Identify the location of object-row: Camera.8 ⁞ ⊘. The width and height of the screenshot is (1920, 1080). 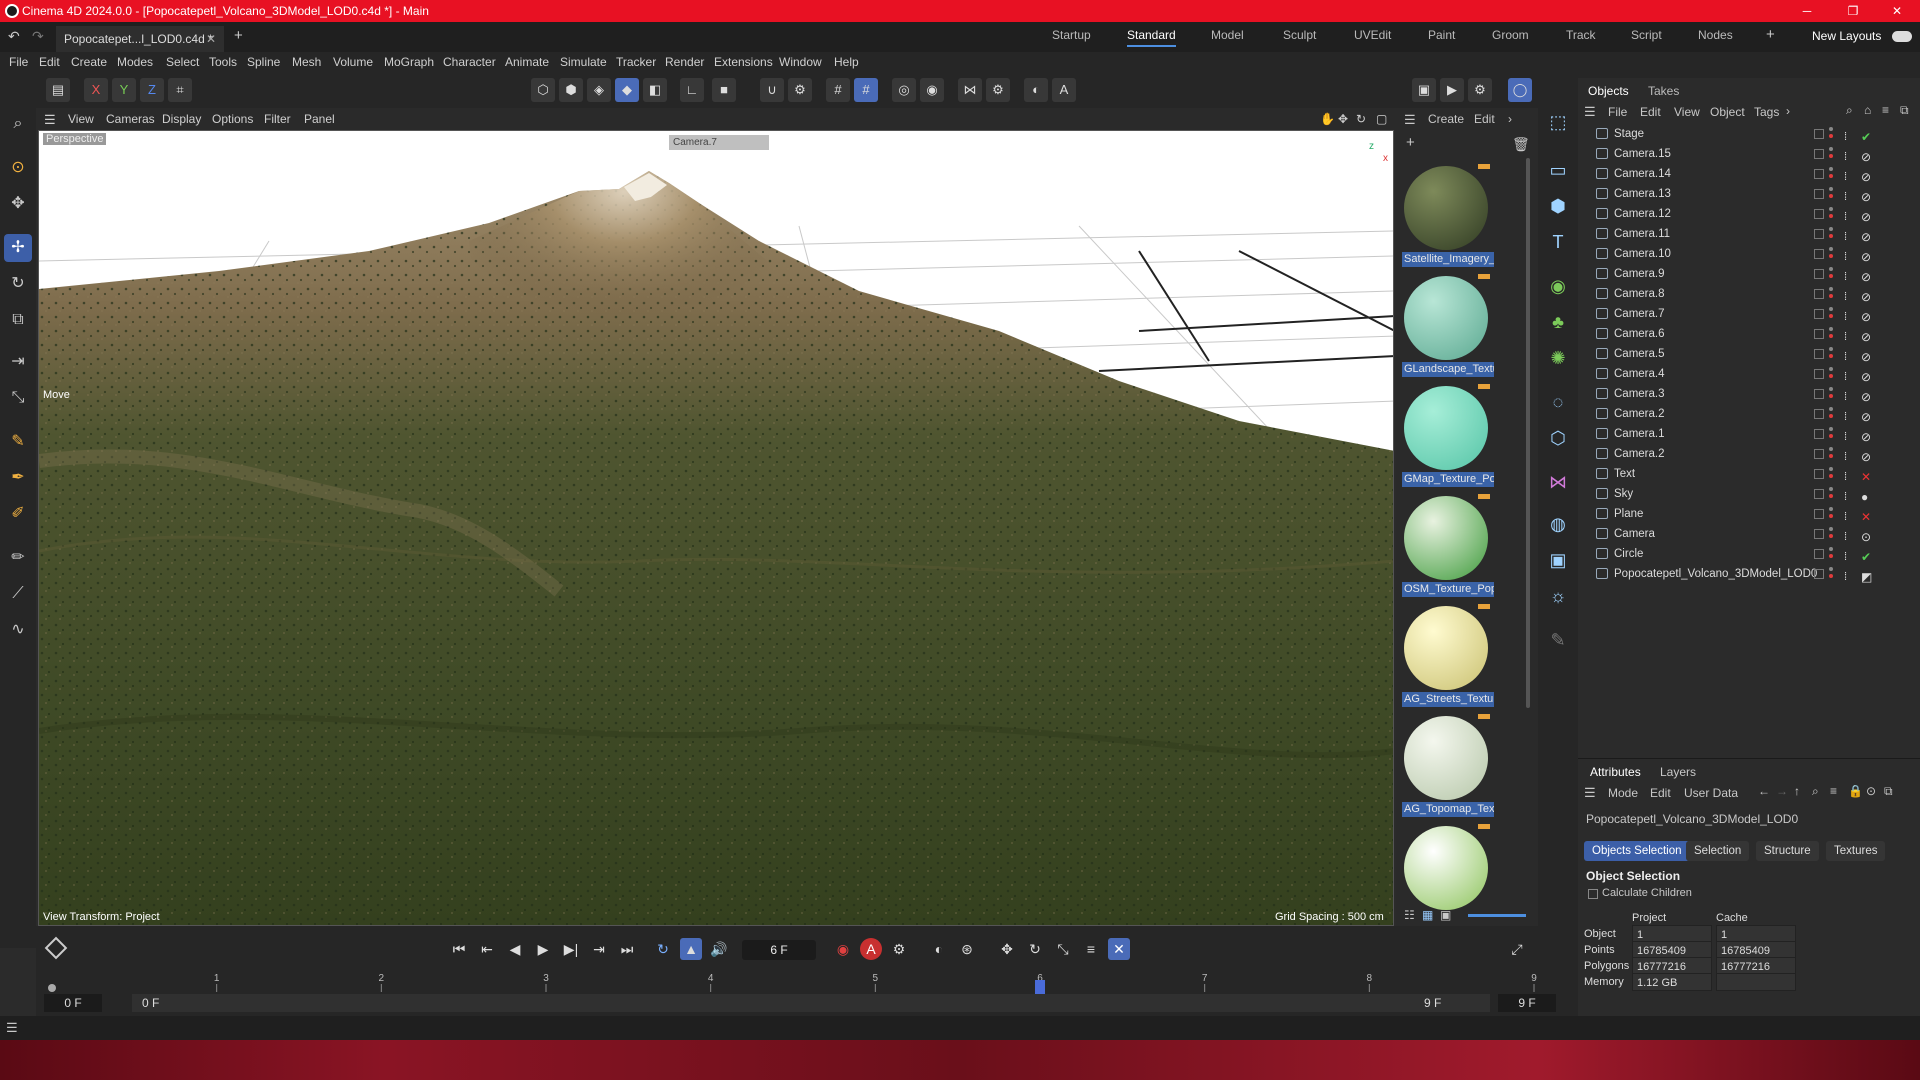
(1749, 294).